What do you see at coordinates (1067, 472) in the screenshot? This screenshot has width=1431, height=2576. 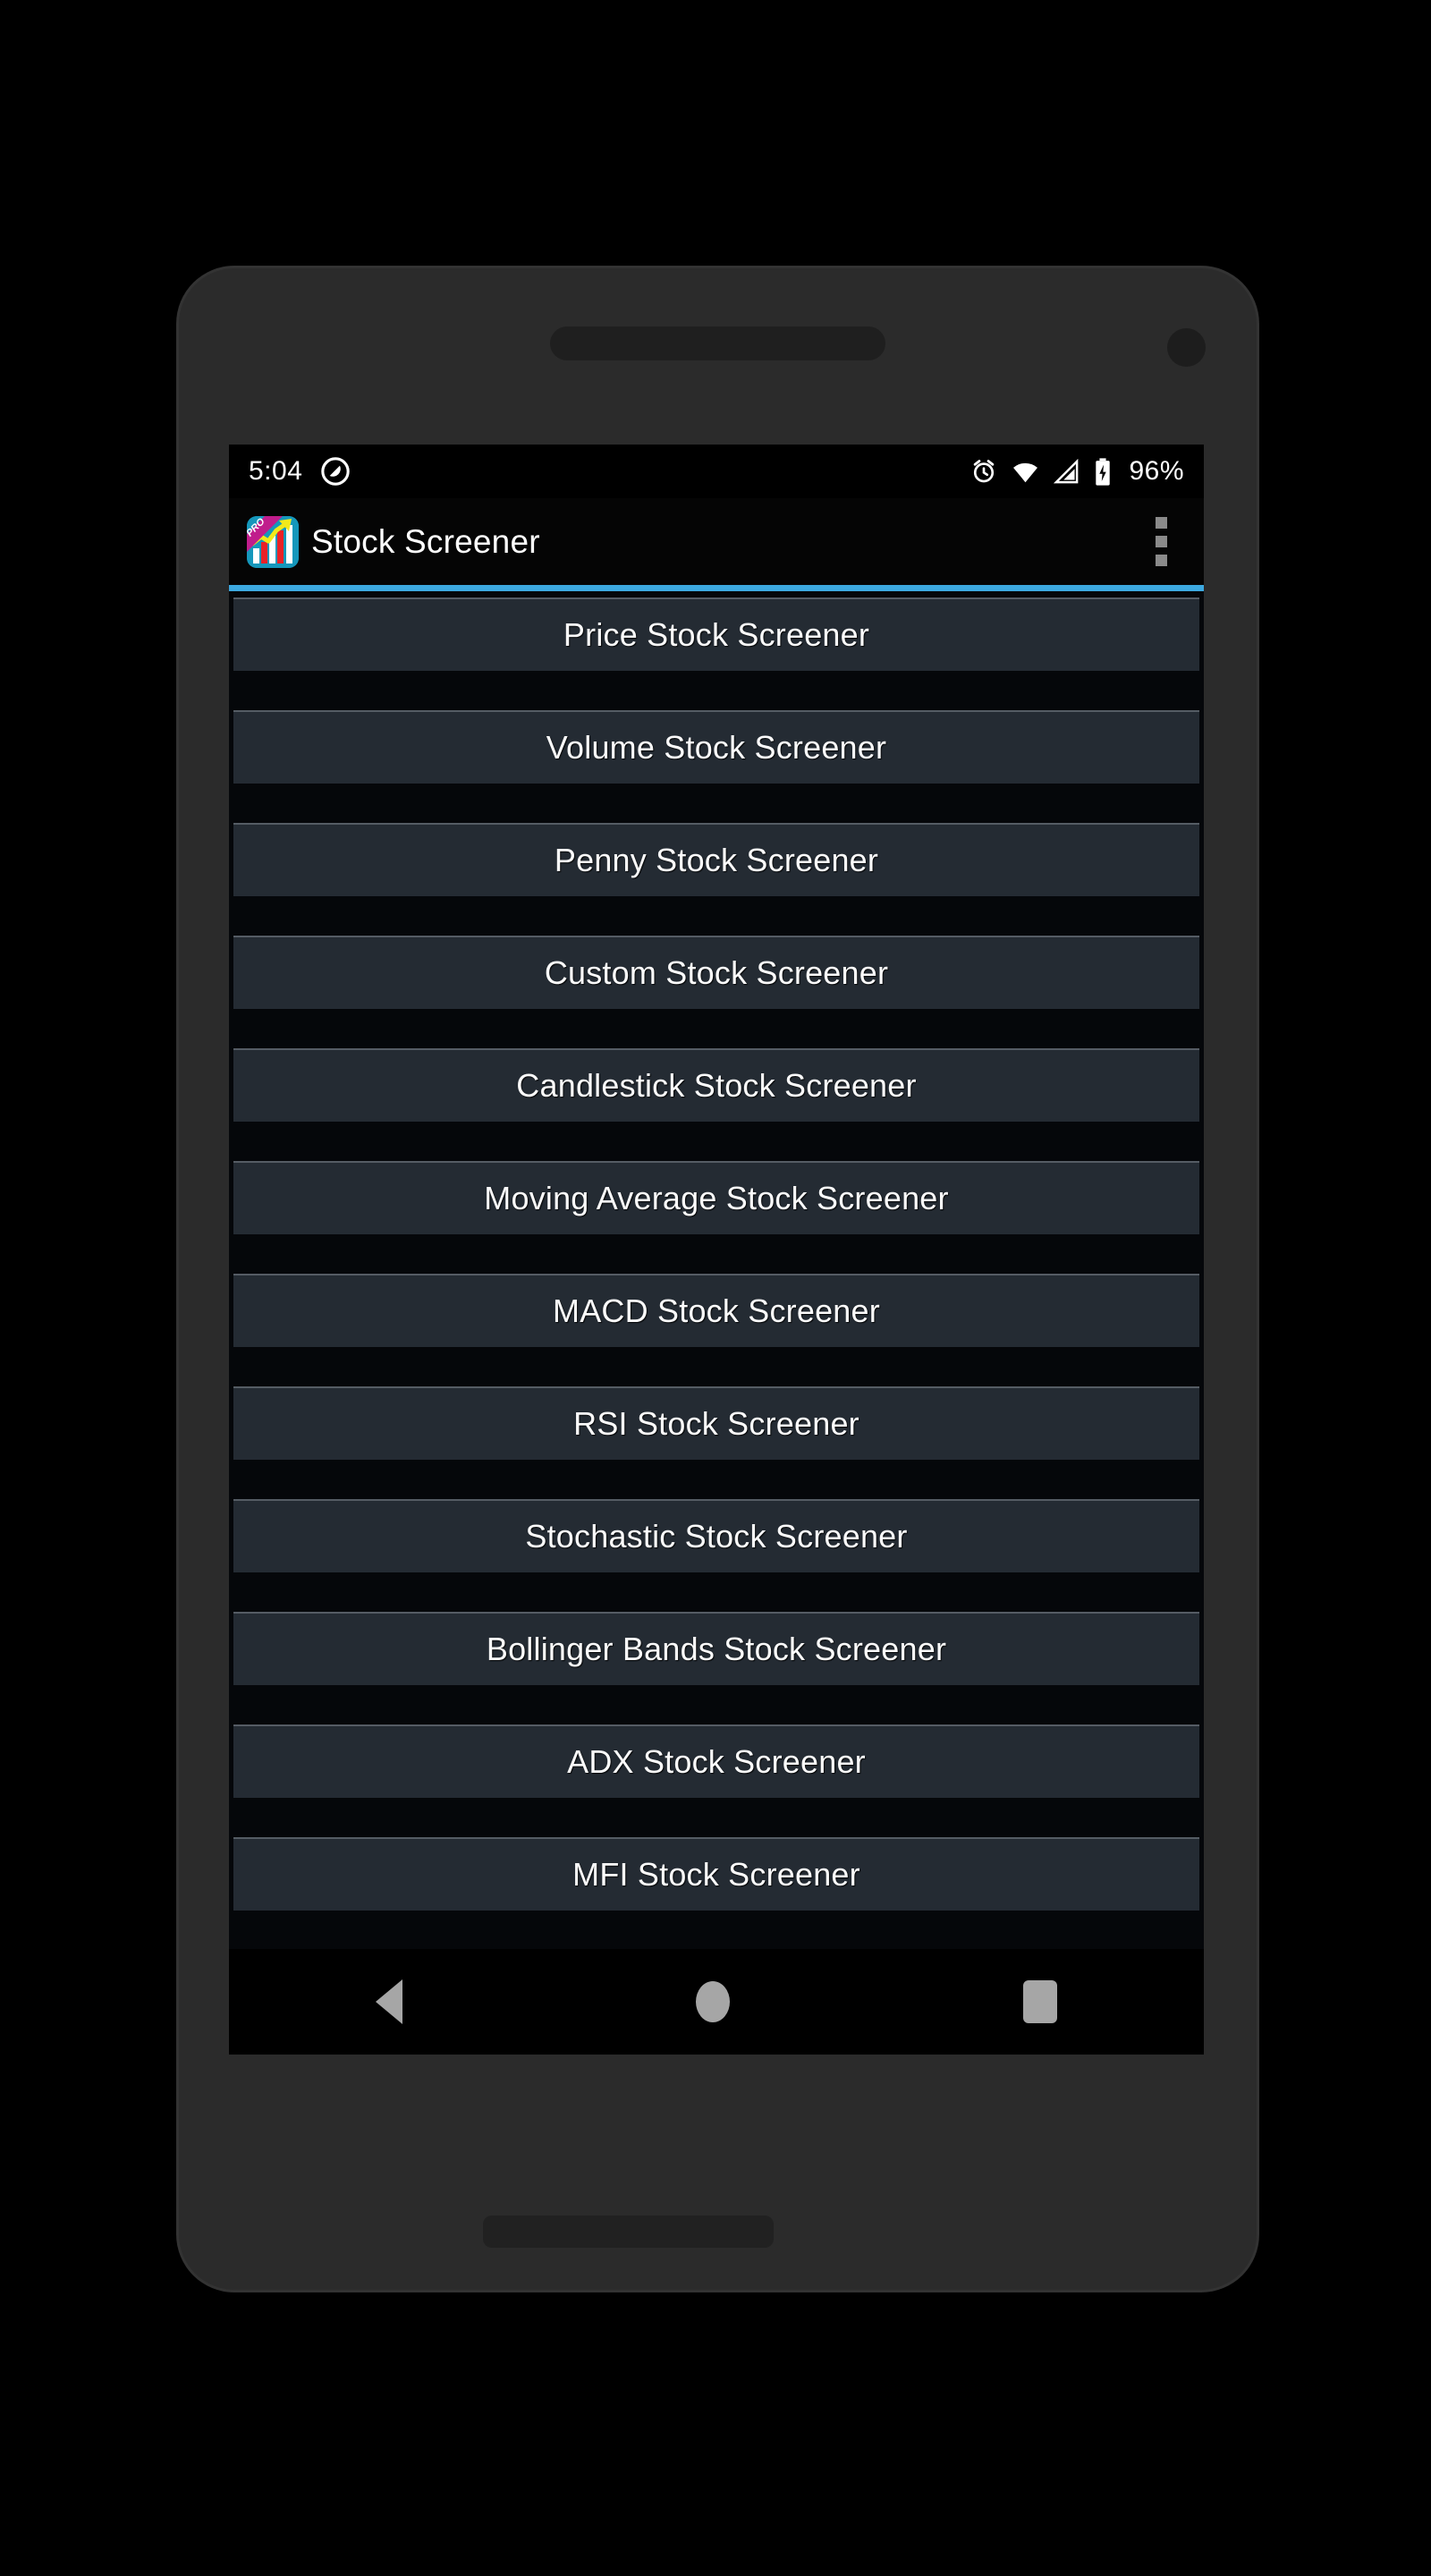 I see `cell-signal-icon` at bounding box center [1067, 472].